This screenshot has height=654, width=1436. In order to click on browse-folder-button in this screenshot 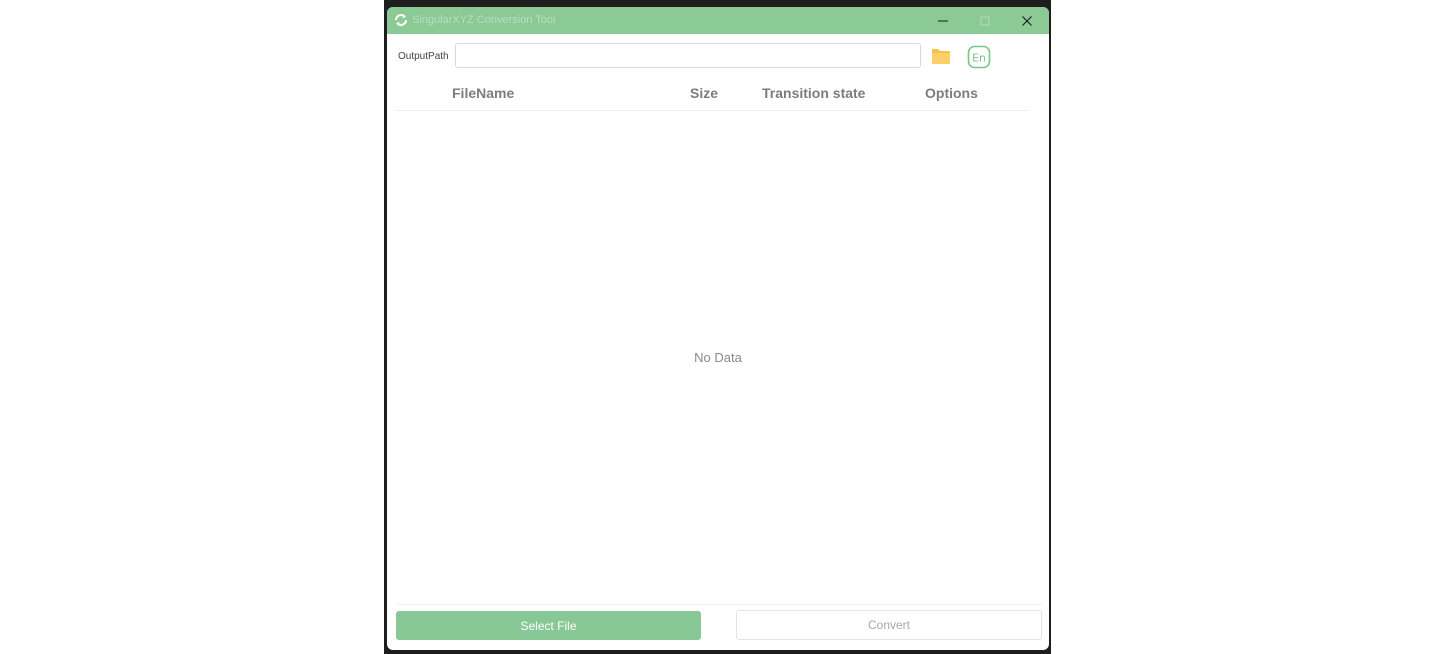, I will do `click(941, 56)`.